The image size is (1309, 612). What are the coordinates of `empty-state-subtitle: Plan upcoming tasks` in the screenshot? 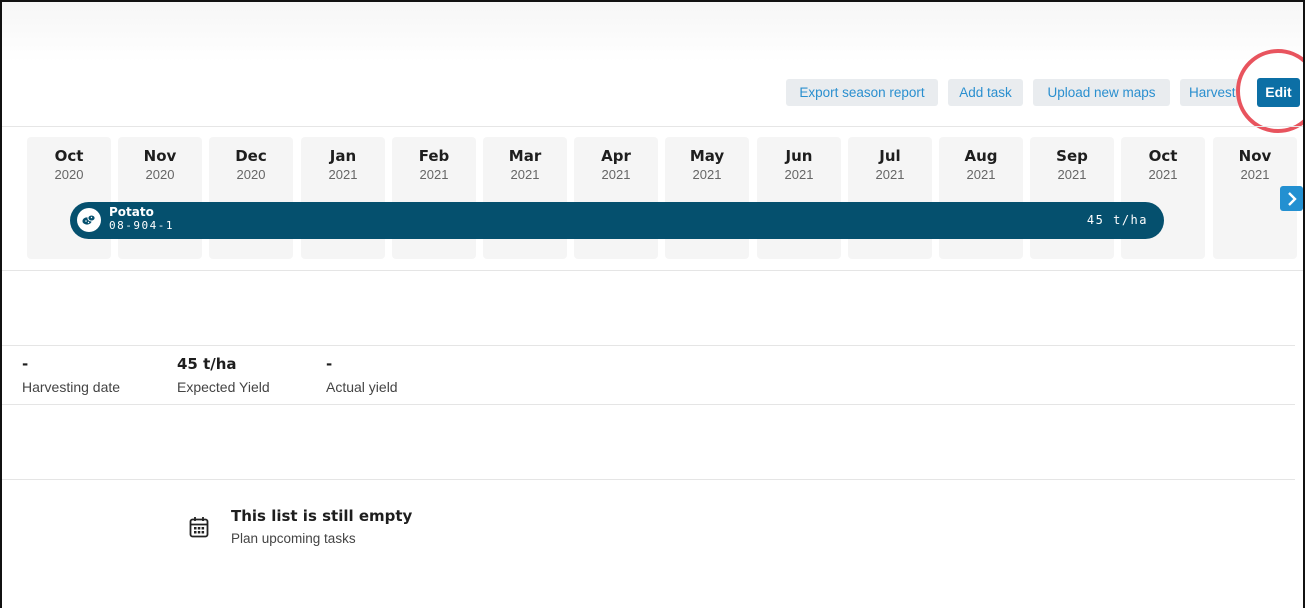 It's located at (293, 538).